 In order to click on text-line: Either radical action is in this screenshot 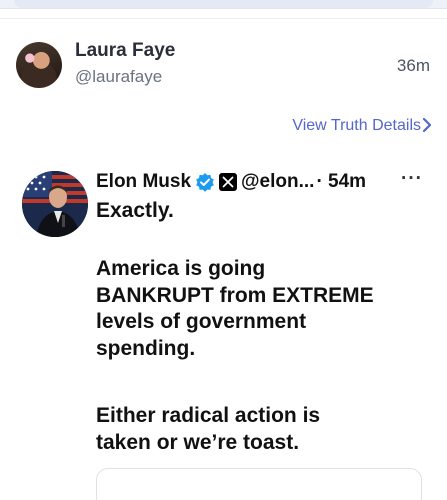, I will do `click(208, 415)`.